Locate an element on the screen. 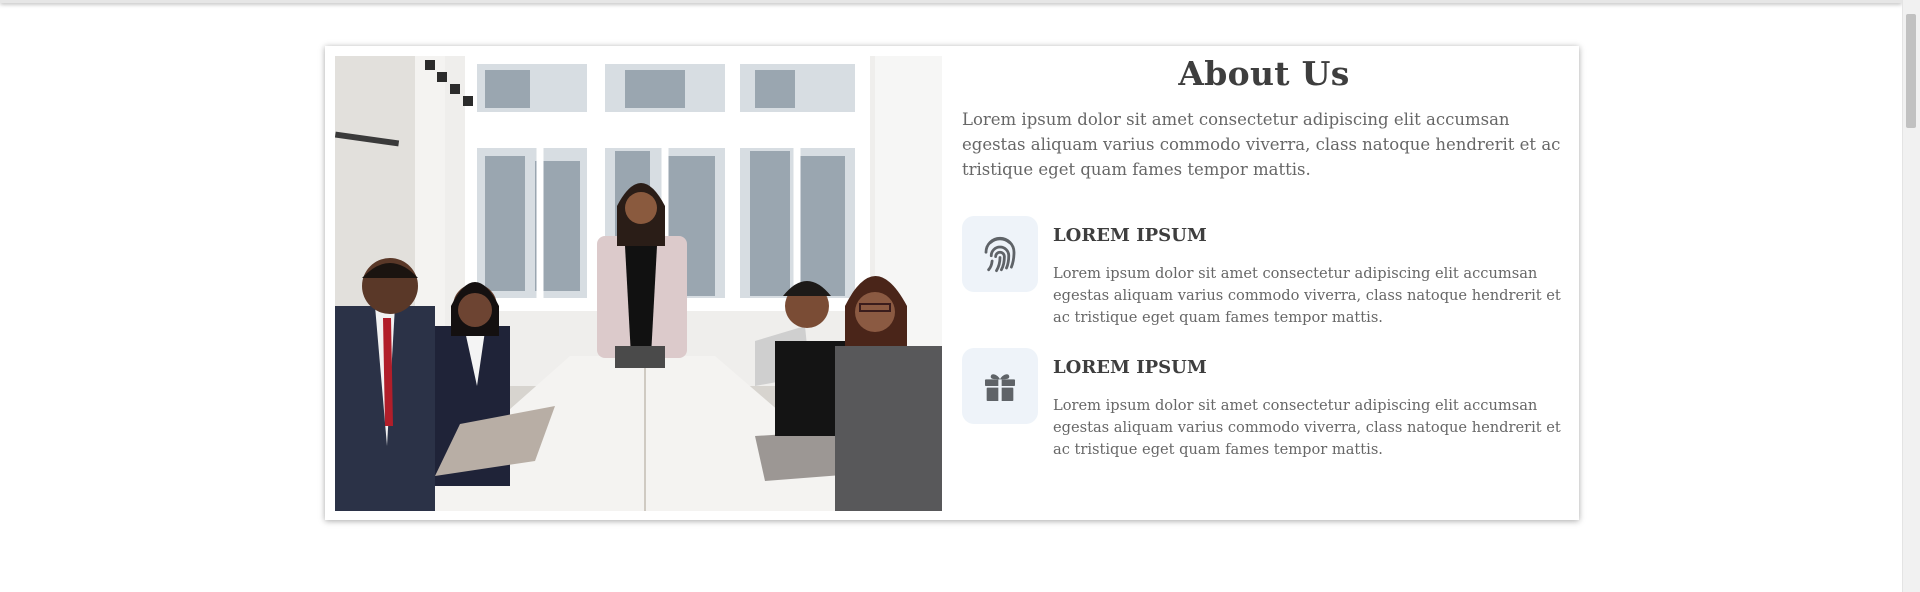  vertical-scrollbar is located at coordinates (1911, 296).